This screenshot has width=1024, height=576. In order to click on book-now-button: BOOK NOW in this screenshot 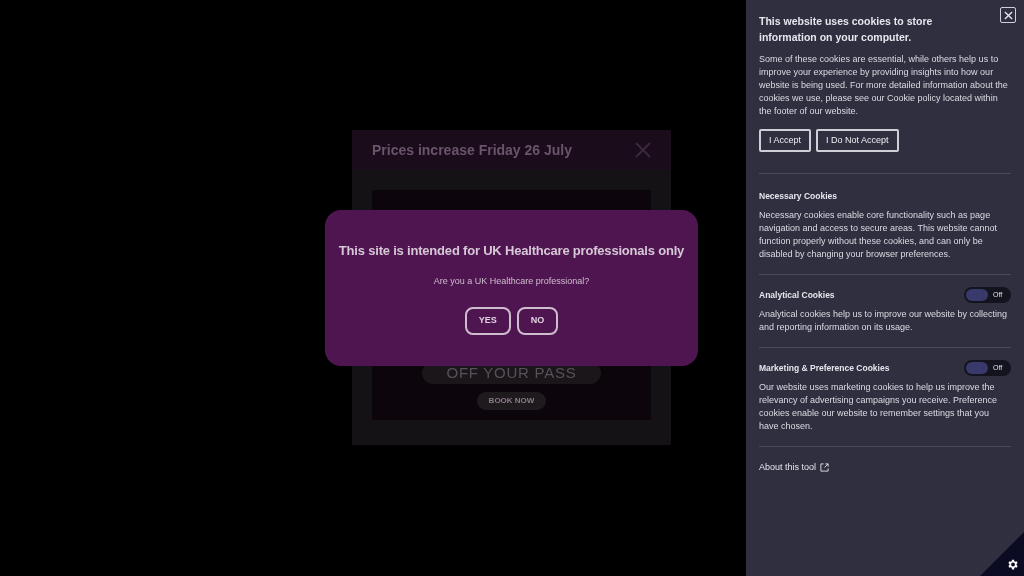, I will do `click(511, 401)`.